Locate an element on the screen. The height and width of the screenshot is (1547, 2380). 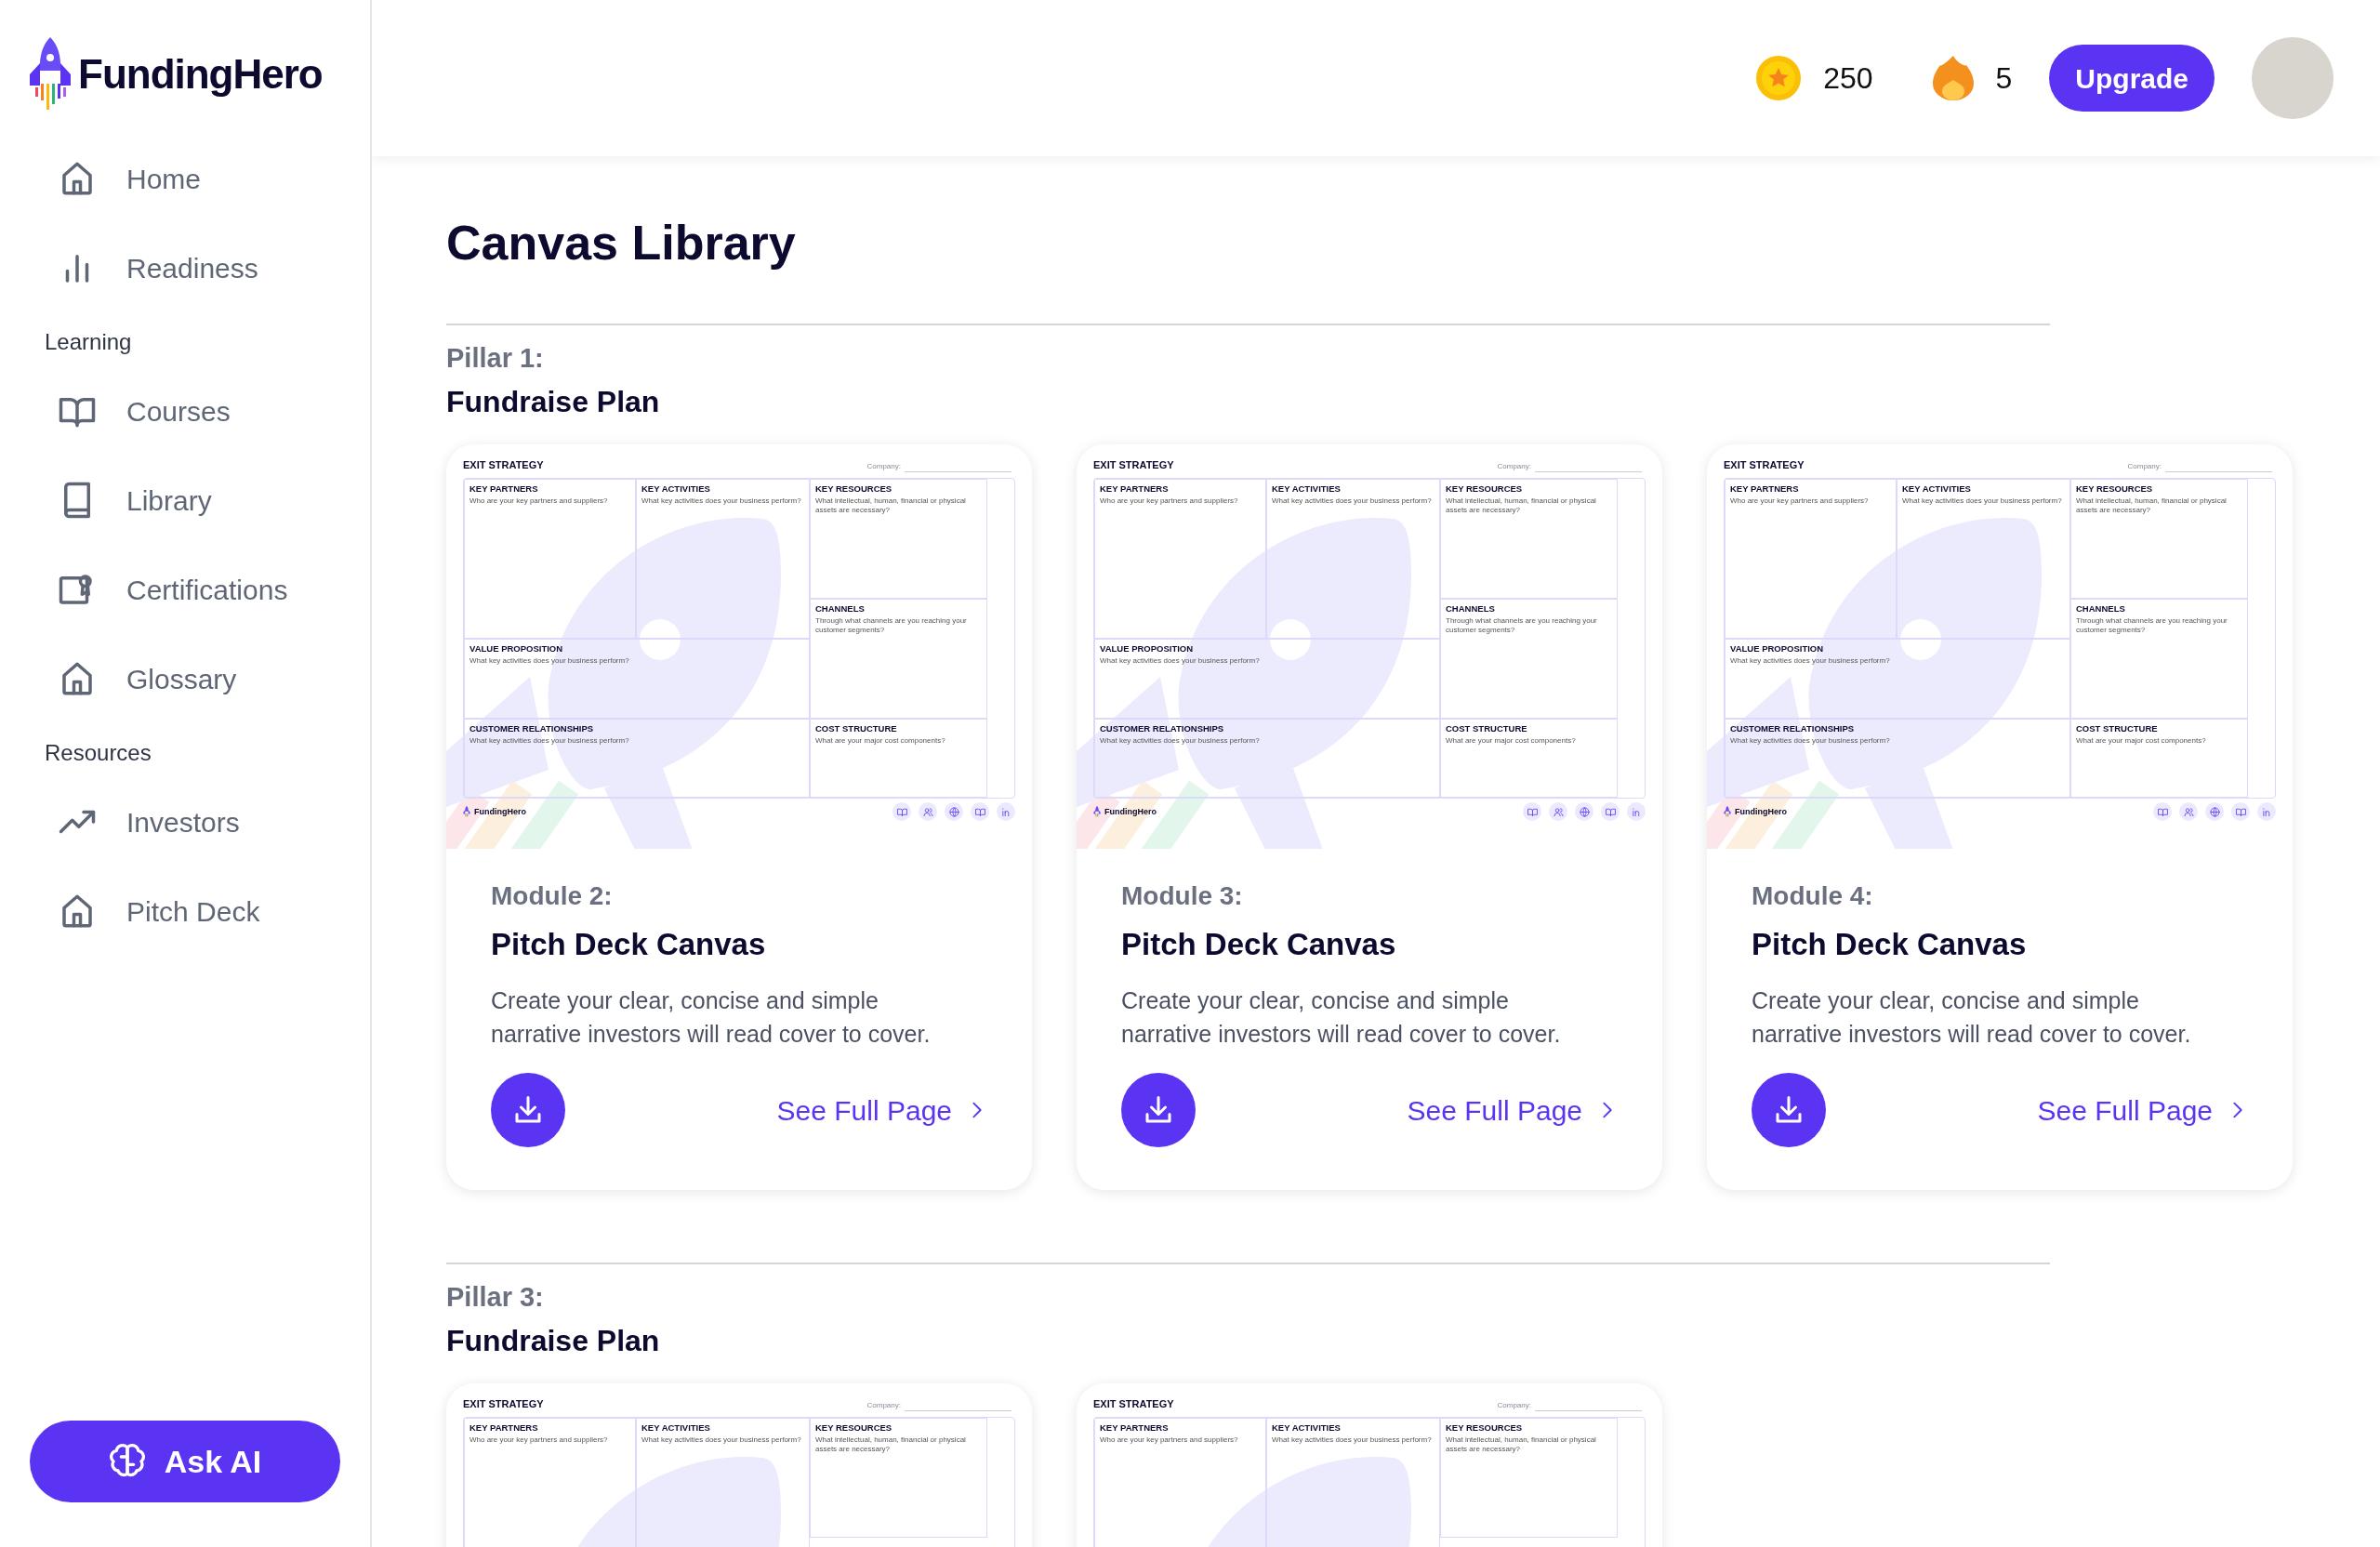
module-label: Module 3: is located at coordinates (1182, 895).